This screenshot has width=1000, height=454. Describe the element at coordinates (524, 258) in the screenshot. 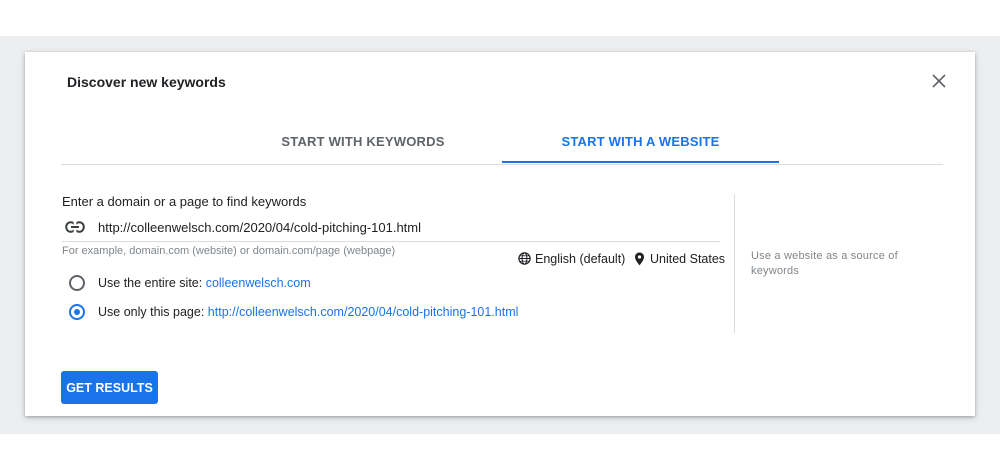

I see `globe-icon` at that location.